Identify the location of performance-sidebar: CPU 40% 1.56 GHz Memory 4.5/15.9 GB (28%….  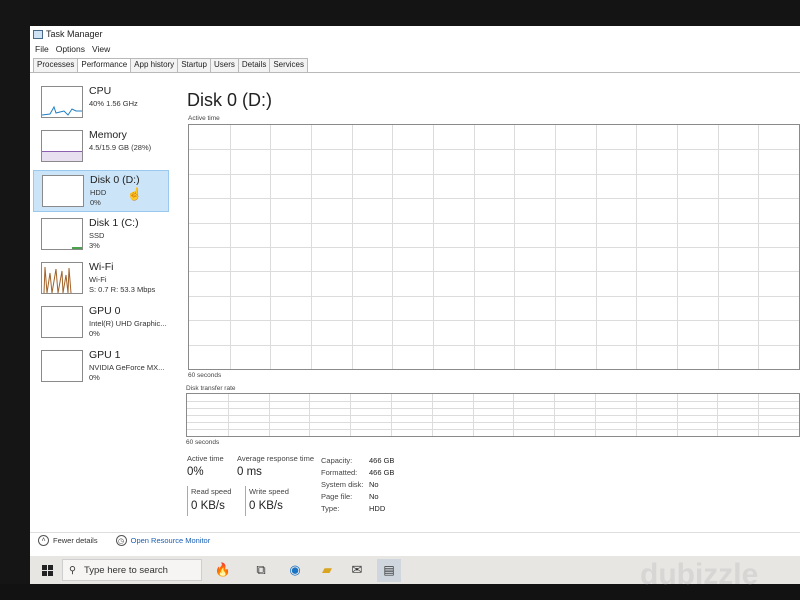
(102, 311).